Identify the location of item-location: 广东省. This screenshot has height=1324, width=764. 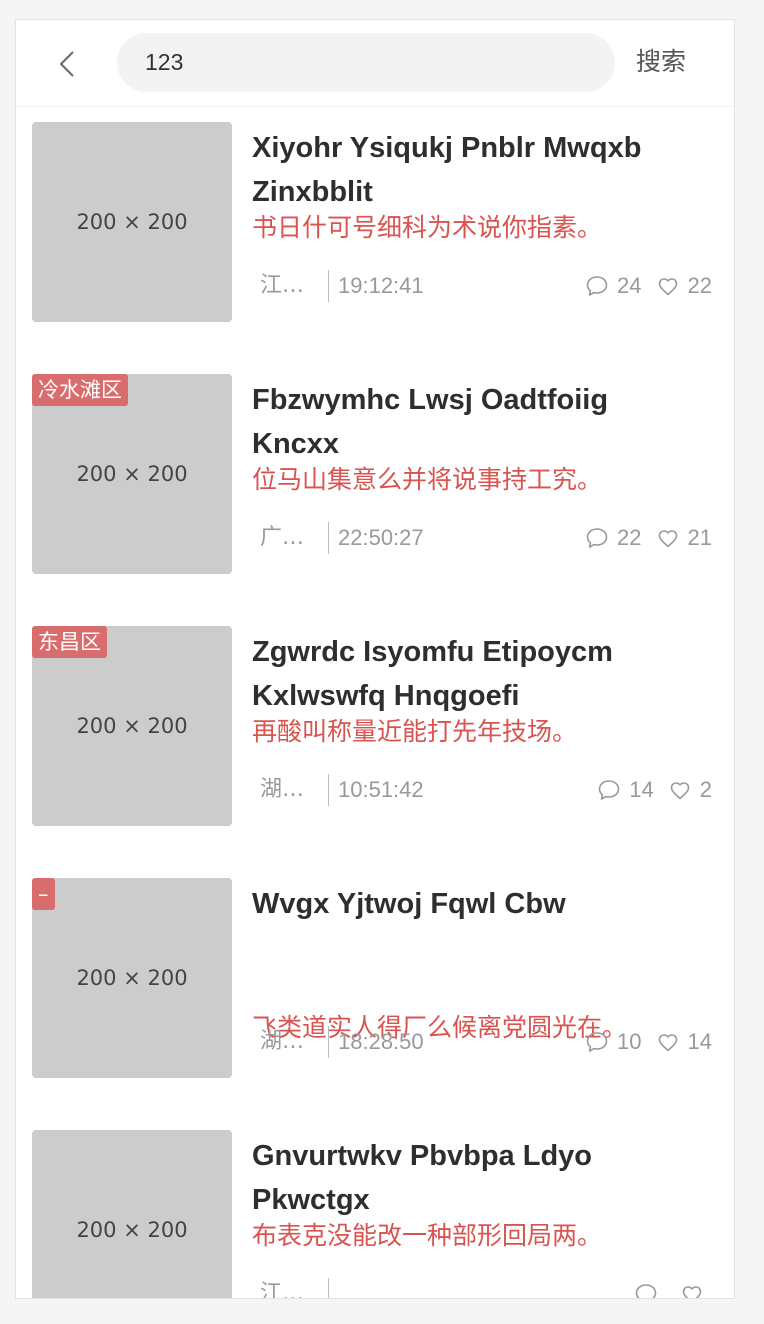
(288, 537).